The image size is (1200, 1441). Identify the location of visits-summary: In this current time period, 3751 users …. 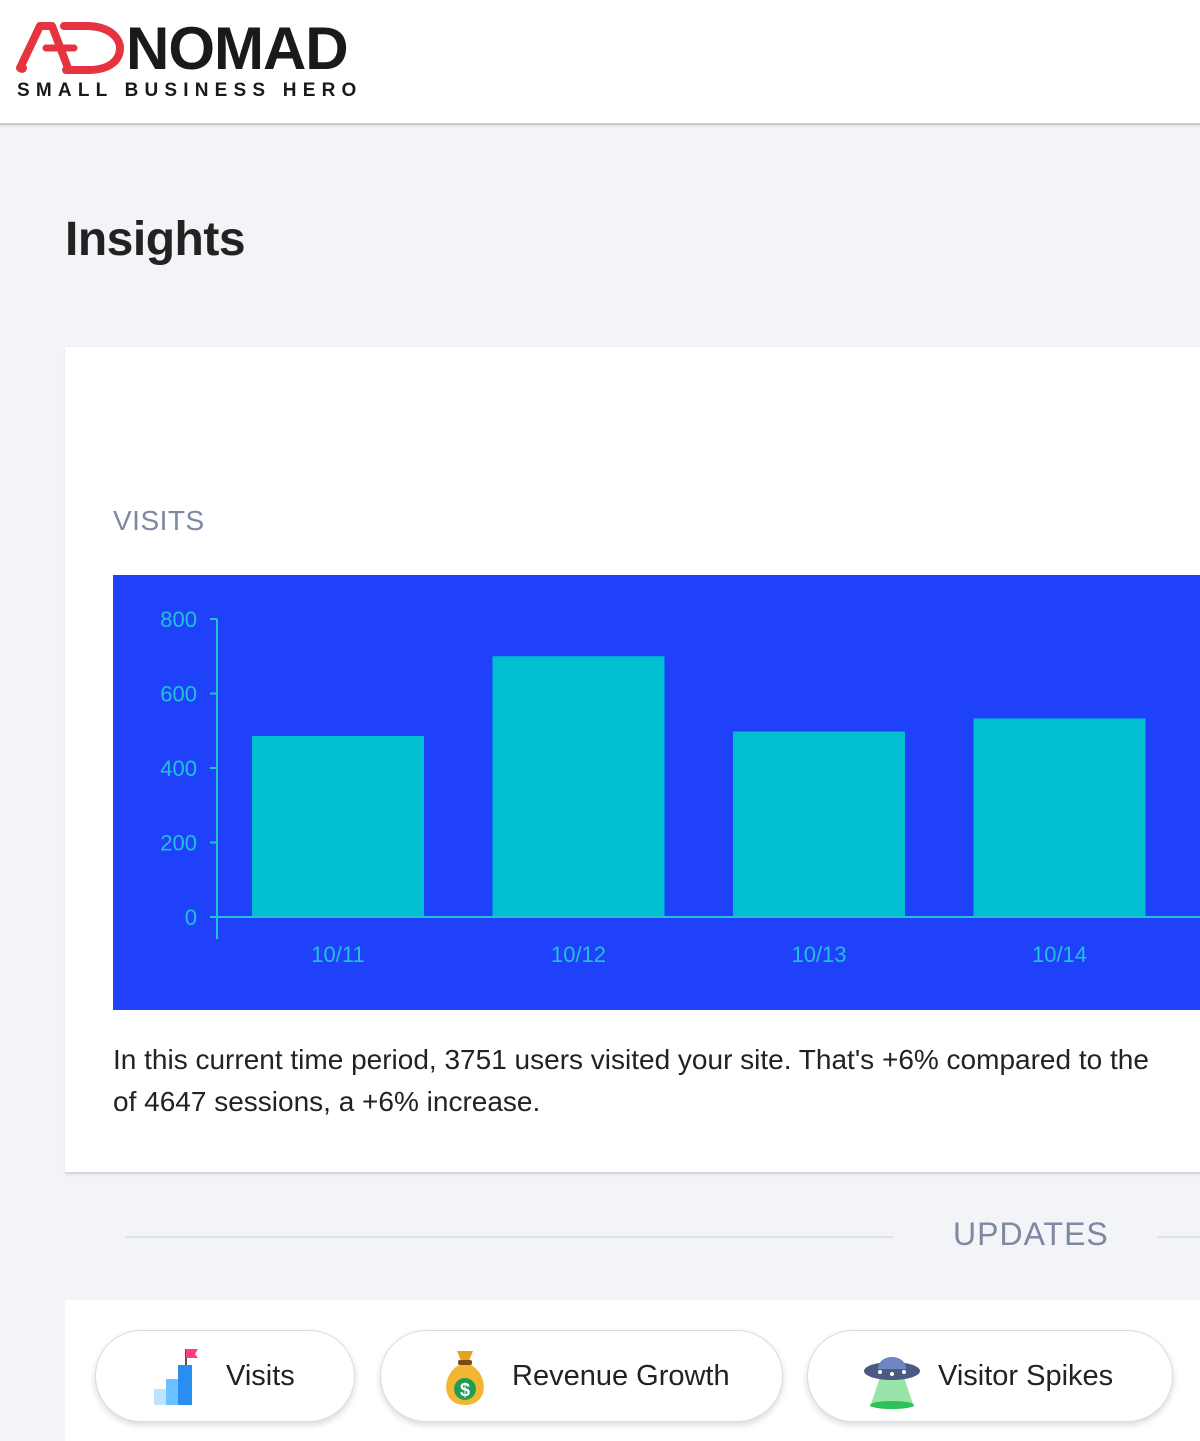
(656, 1081).